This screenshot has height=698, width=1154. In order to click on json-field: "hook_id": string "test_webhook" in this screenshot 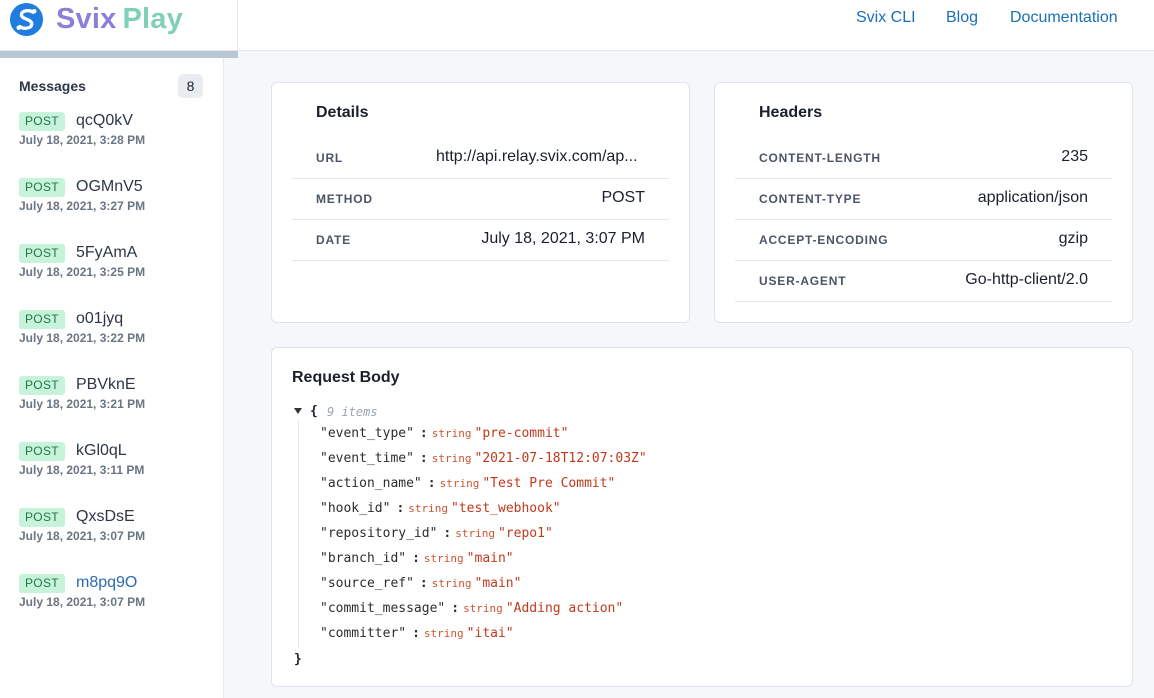, I will do `click(440, 510)`.